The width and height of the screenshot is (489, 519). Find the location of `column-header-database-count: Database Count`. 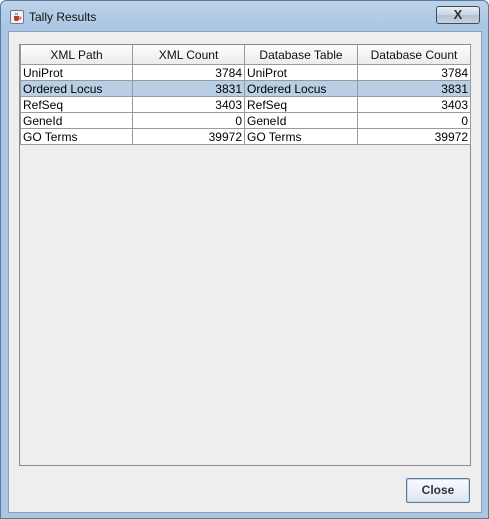

column-header-database-count: Database Count is located at coordinates (414, 55).